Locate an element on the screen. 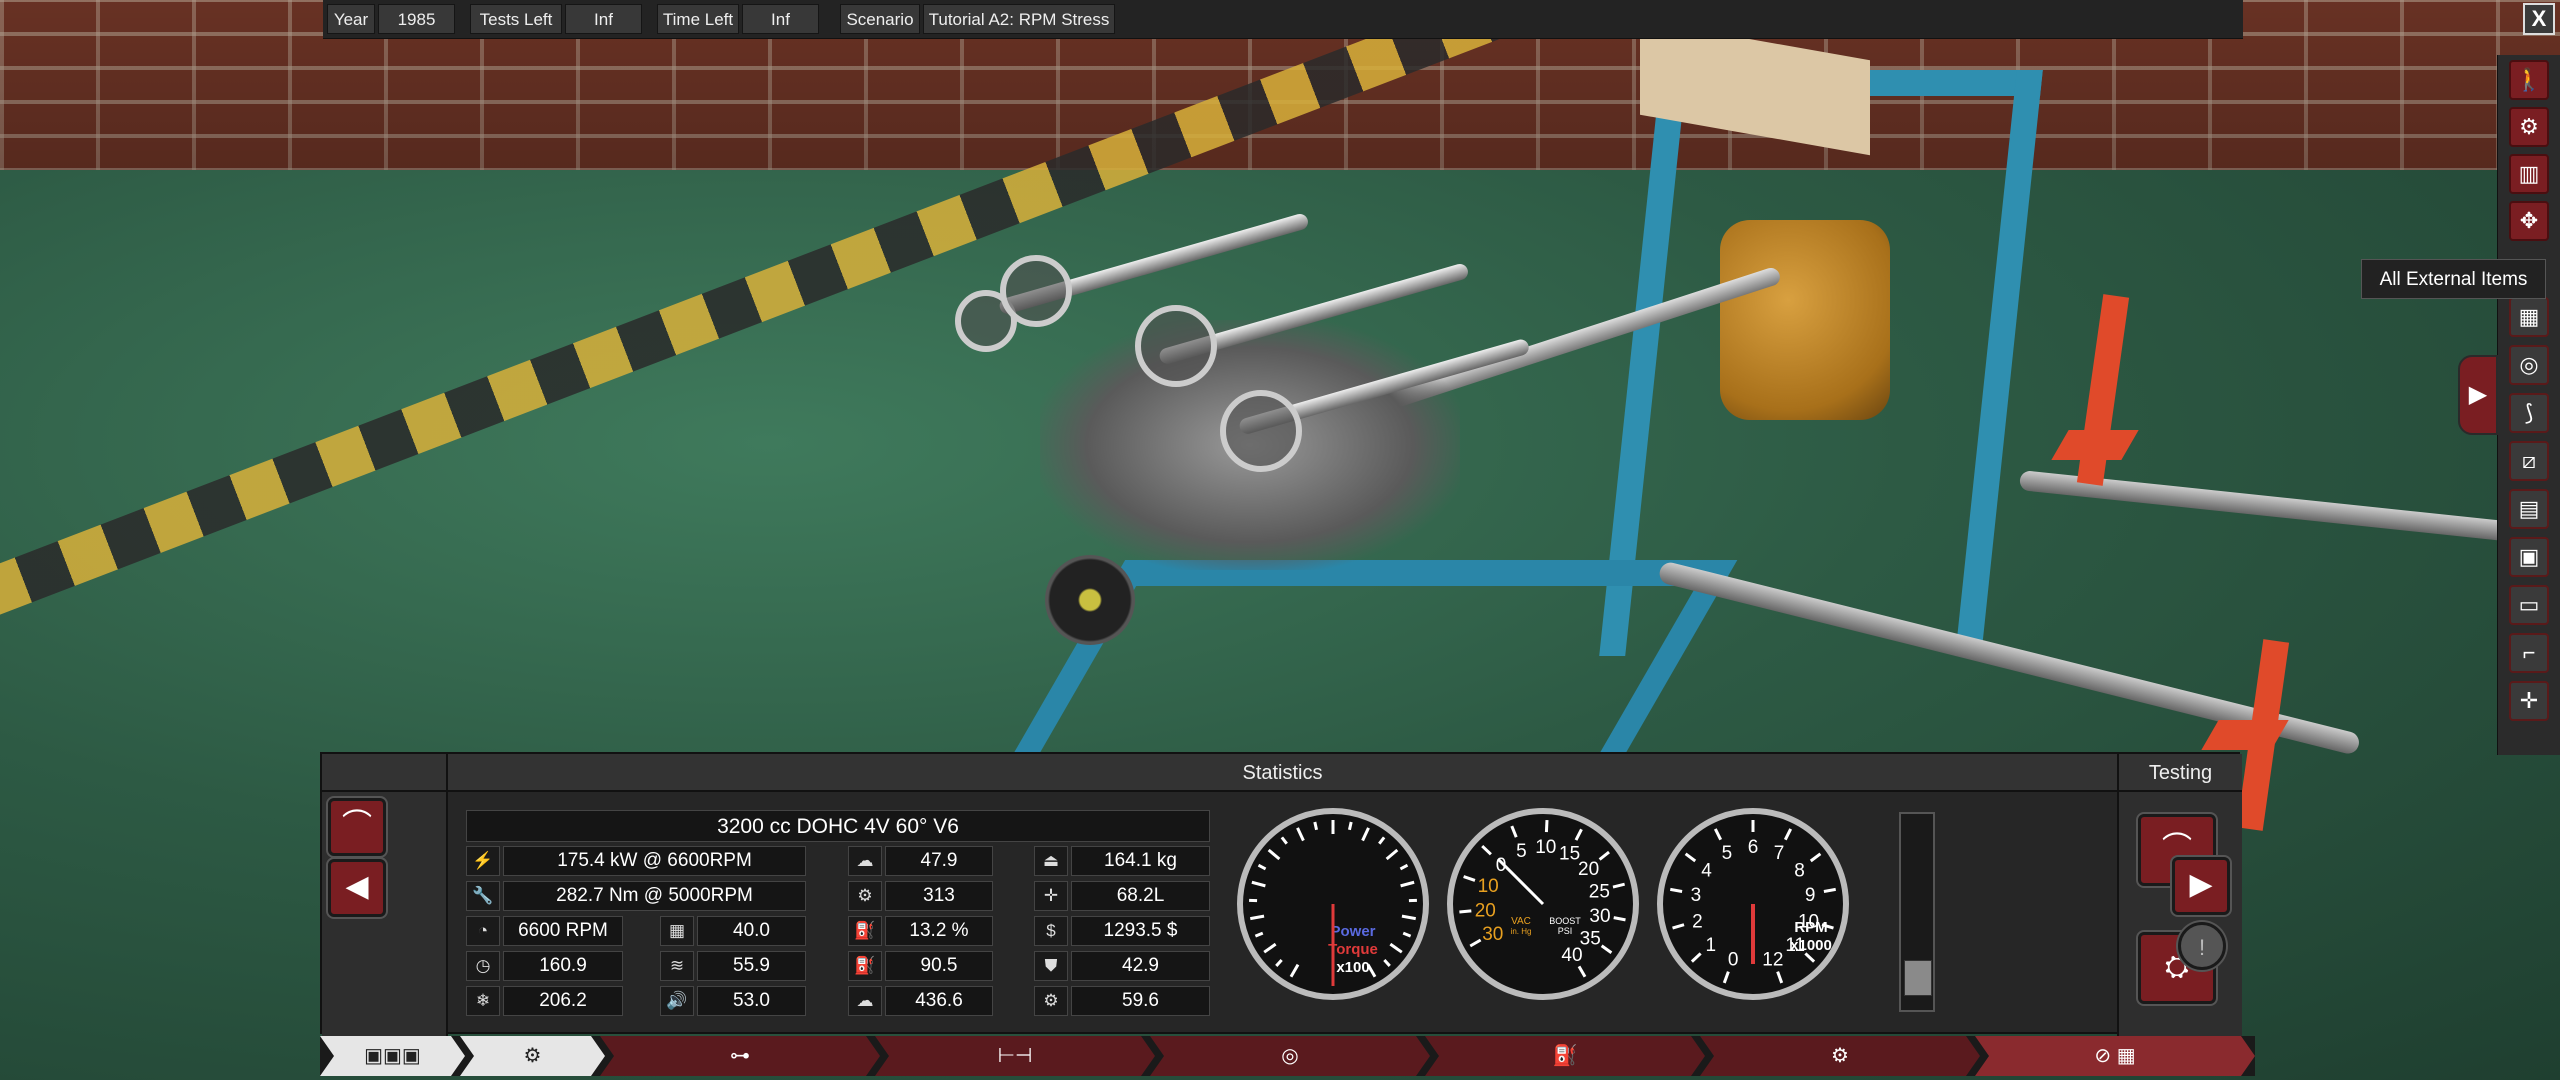  design-stage-tabs: ▣▣▣ ⚙ ⊶ ⊢⊣ ◎ ⛽ ⚙ ⊘ ▦ is located at coordinates (1287, 1056).